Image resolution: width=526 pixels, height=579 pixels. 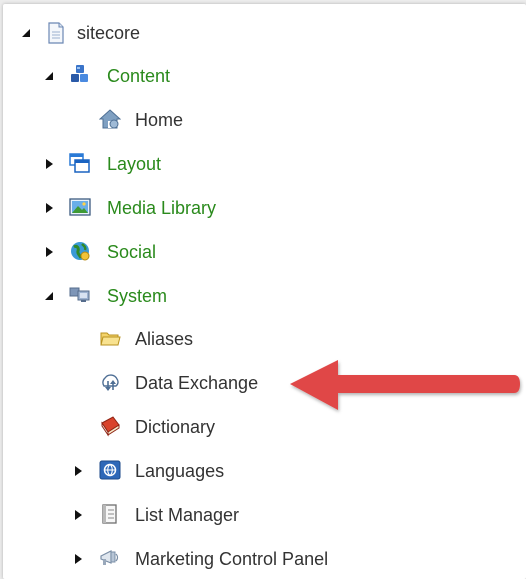 I want to click on tree-node-media-library: Media Library, so click(x=264, y=208).